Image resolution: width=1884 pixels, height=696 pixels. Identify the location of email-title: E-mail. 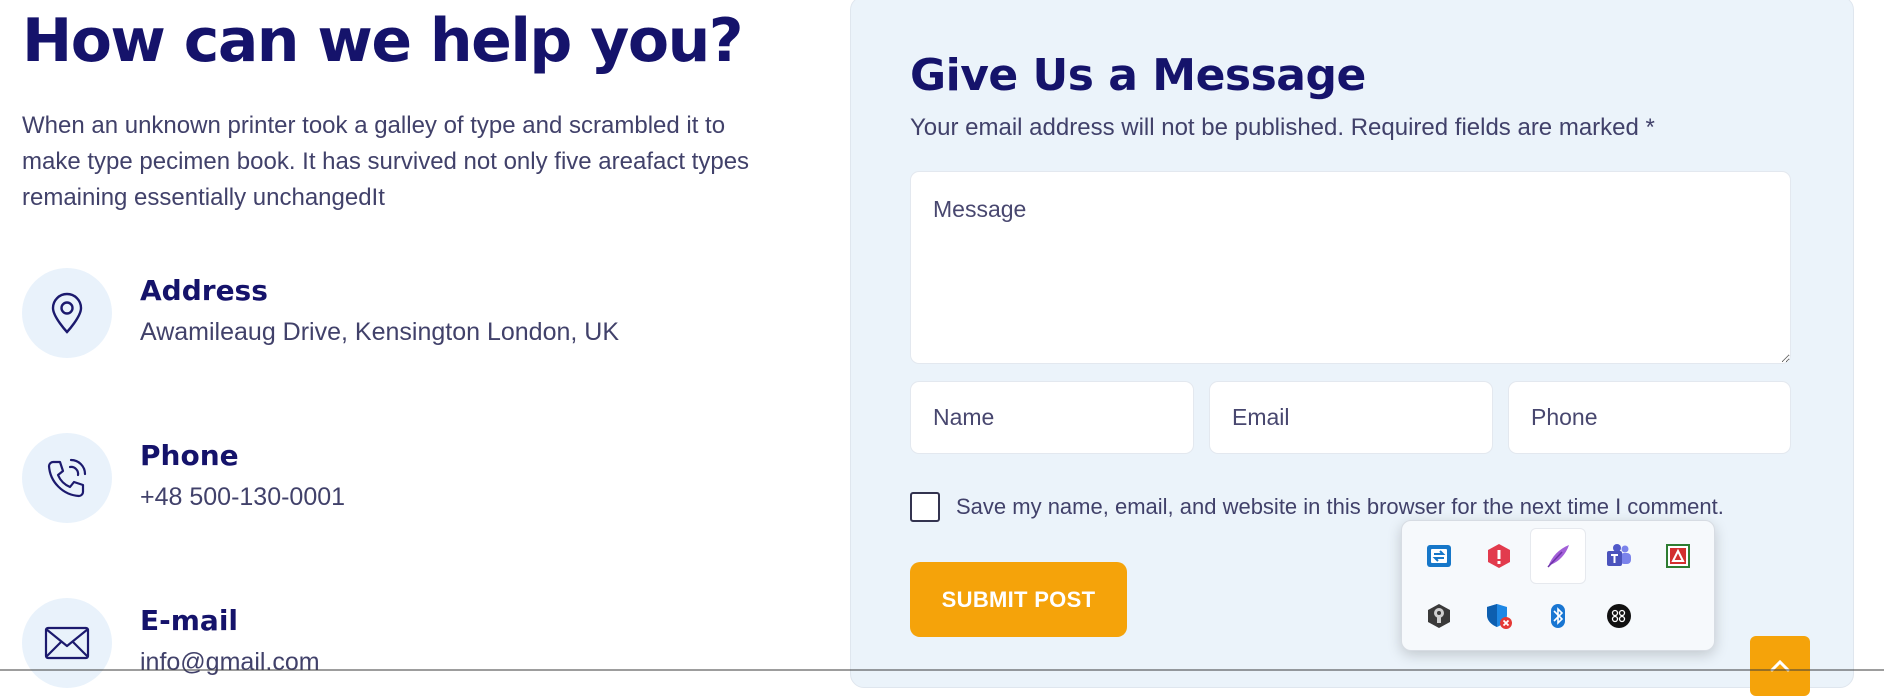
(189, 620).